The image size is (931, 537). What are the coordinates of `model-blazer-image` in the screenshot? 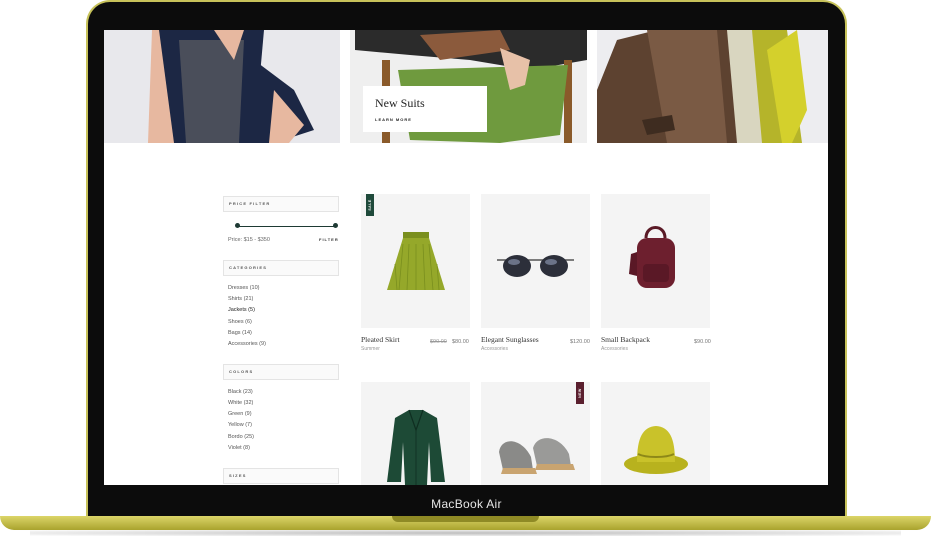 It's located at (222, 86).